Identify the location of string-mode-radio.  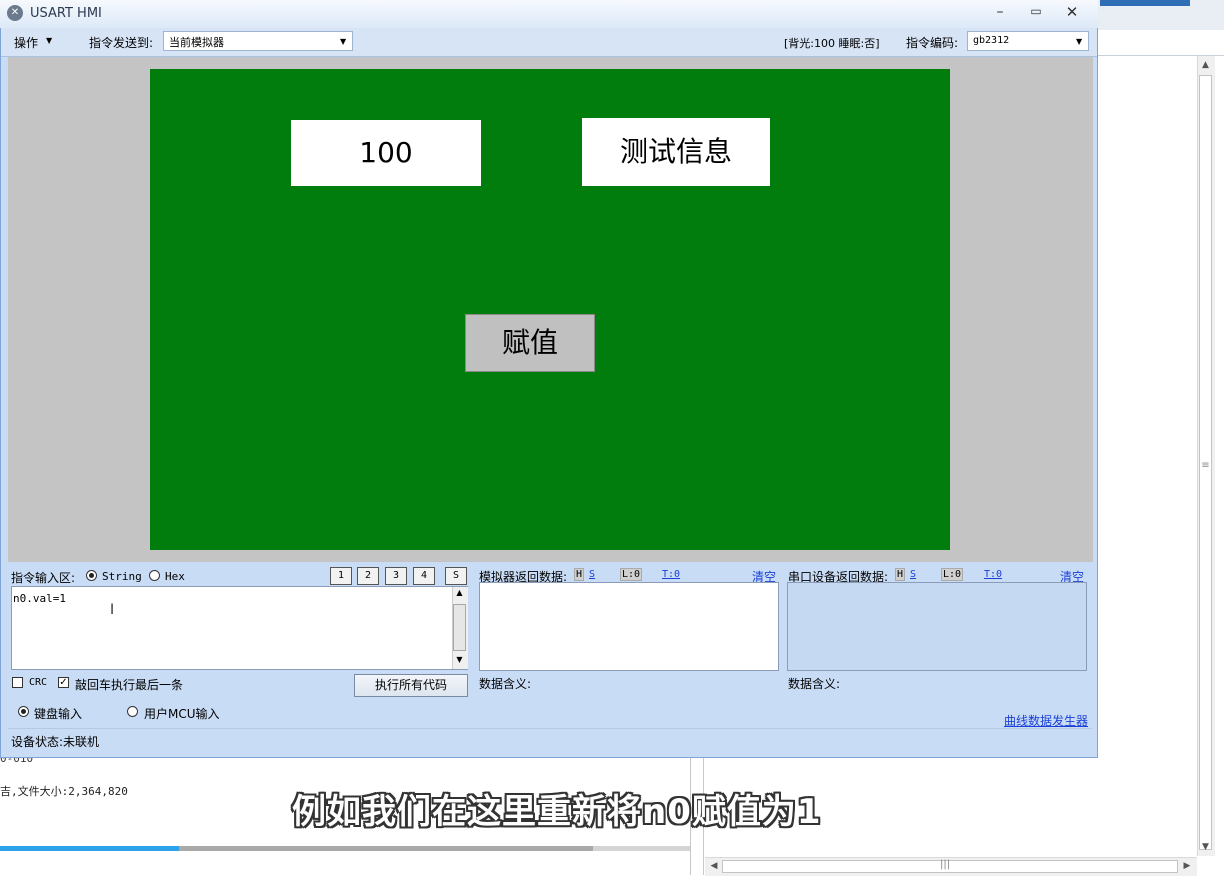
(91, 575).